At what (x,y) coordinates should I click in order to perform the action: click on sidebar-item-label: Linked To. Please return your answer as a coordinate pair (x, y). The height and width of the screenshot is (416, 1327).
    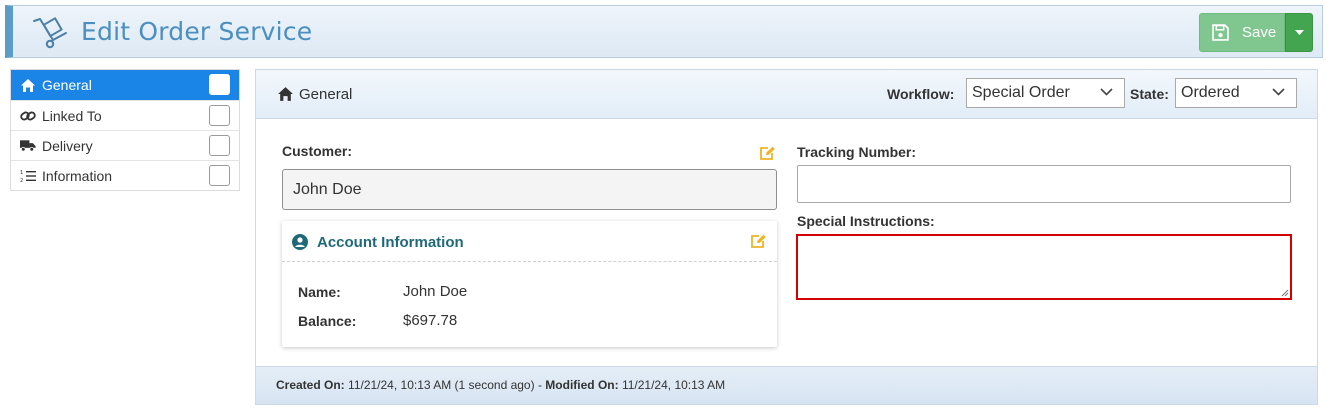
    Looking at the image, I should click on (72, 115).